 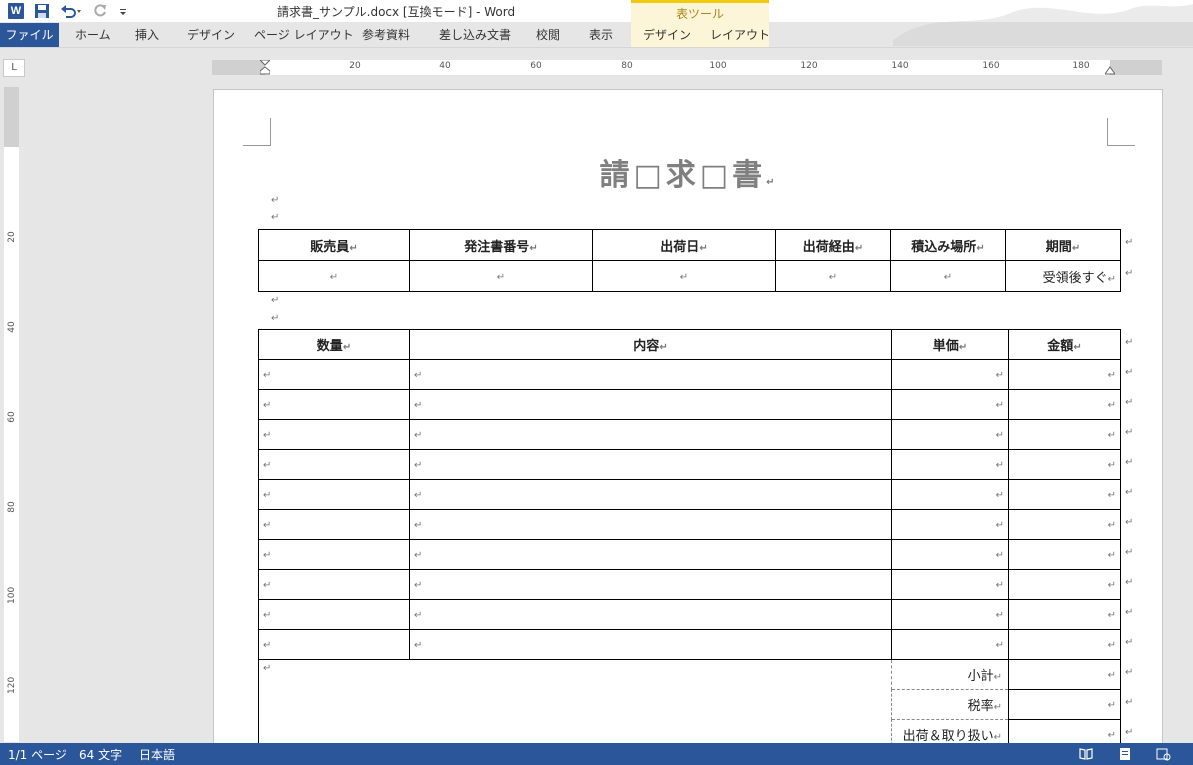 What do you see at coordinates (93, 35) in the screenshot?
I see `tab-home: ホーム` at bounding box center [93, 35].